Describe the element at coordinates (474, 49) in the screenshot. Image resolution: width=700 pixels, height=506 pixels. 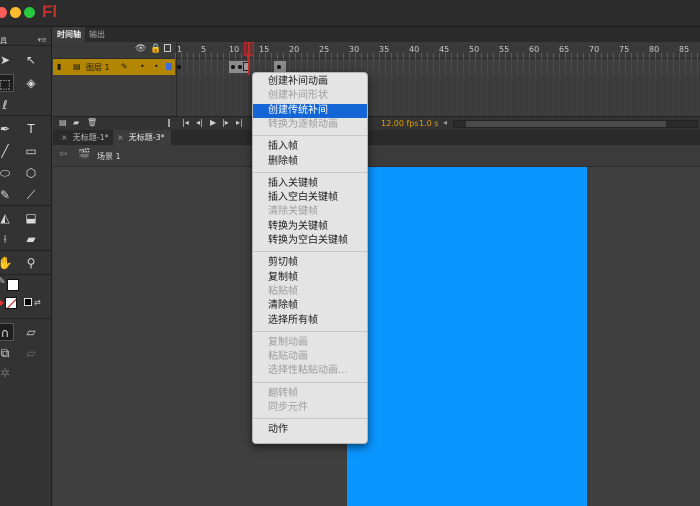
I see `frame-number: 50` at that location.